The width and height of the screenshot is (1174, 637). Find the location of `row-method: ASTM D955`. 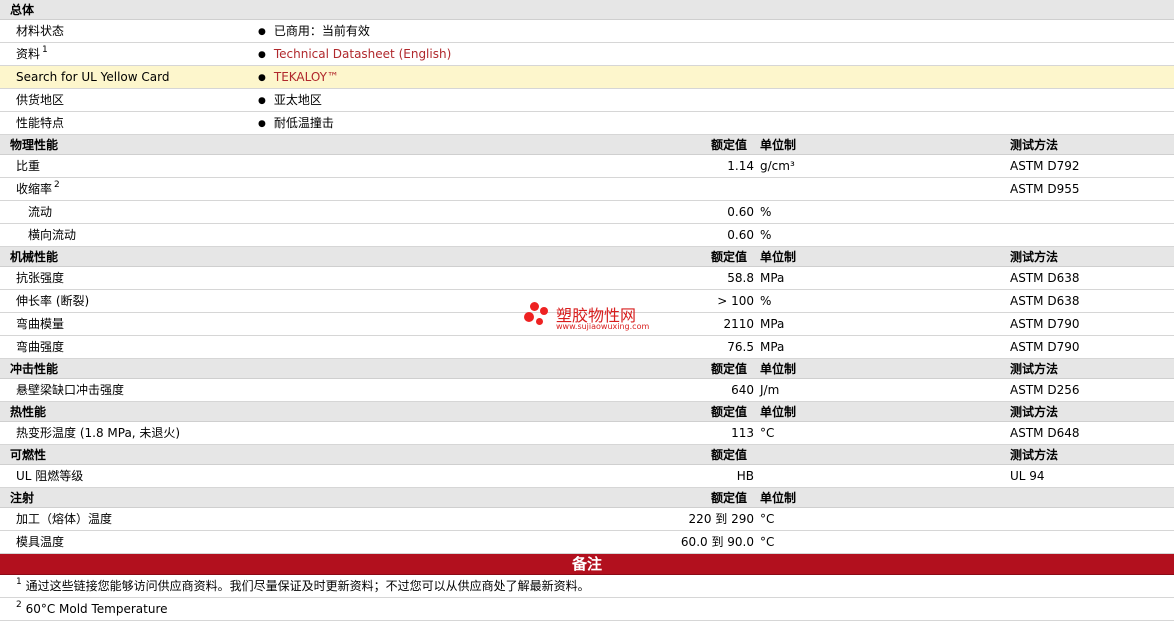

row-method: ASTM D955 is located at coordinates (1045, 189).